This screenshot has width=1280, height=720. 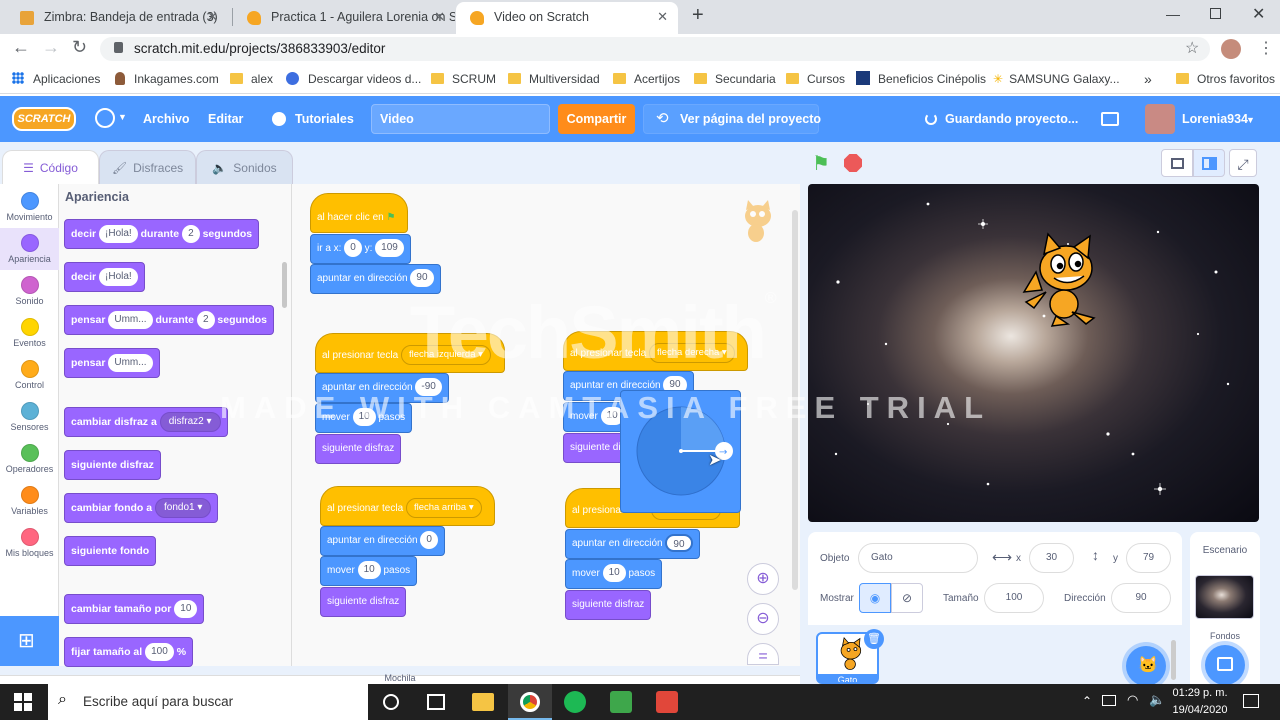 I want to click on costume-dropdown: disfraz2 ▾, so click(x=190, y=422).